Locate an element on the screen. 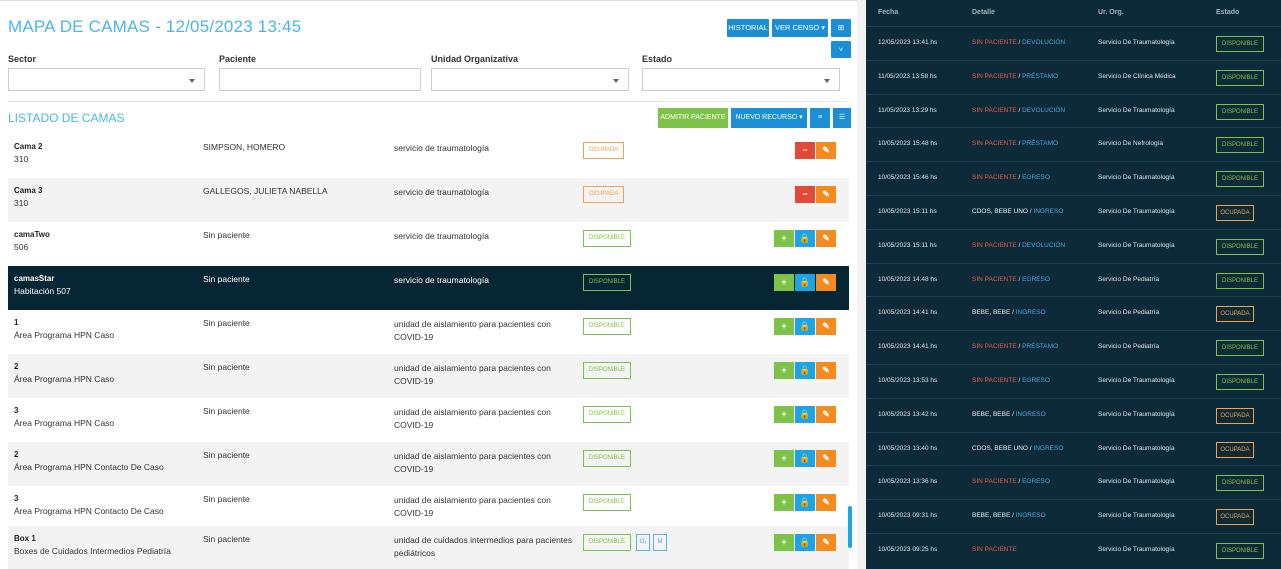  paciente-input is located at coordinates (320, 79).